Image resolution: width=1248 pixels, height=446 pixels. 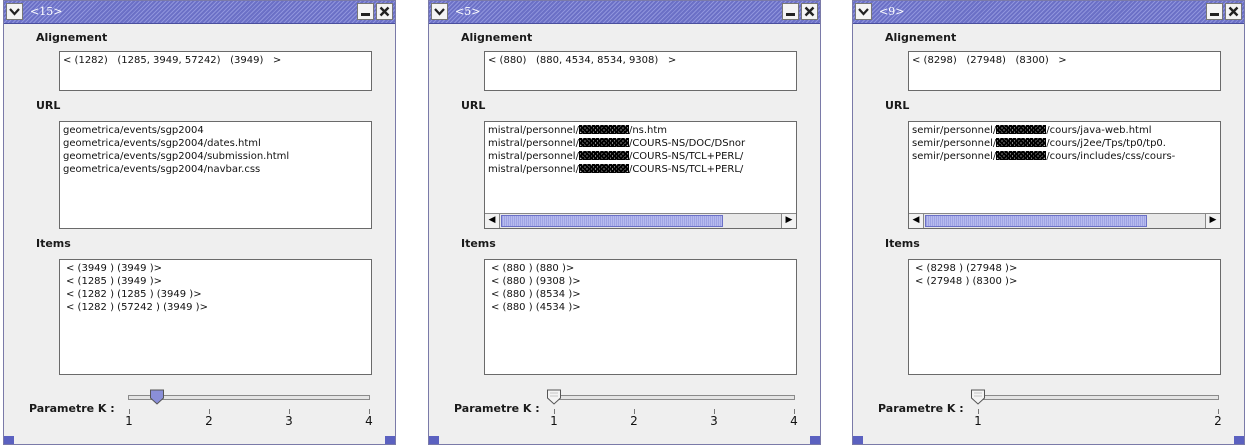 I want to click on parametre-k-slider: 12, so click(x=1097, y=409).